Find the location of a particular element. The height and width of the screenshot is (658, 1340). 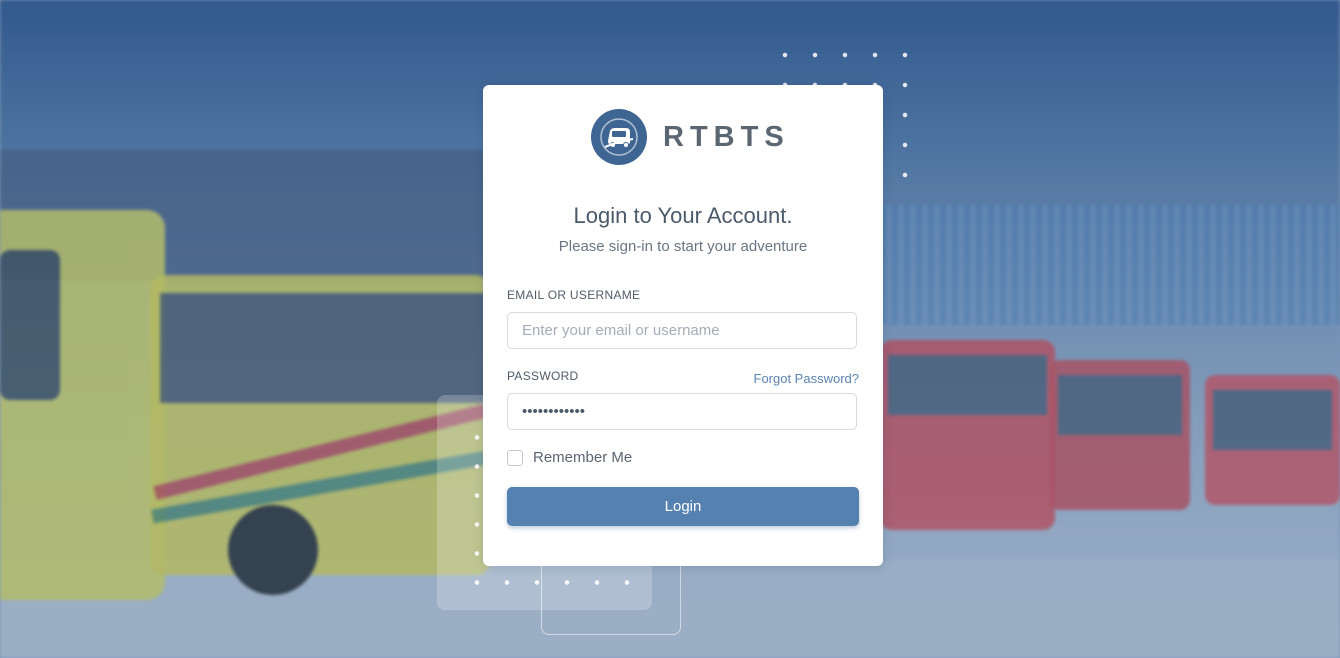

login-button: Login is located at coordinates (683, 506).